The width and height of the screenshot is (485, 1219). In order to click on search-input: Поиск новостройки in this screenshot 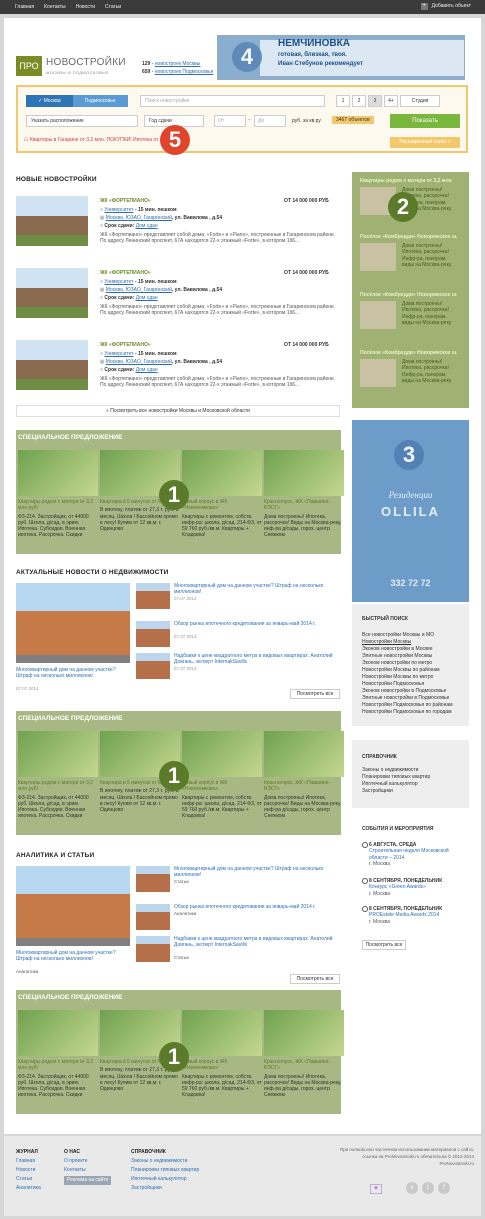, I will do `click(232, 101)`.